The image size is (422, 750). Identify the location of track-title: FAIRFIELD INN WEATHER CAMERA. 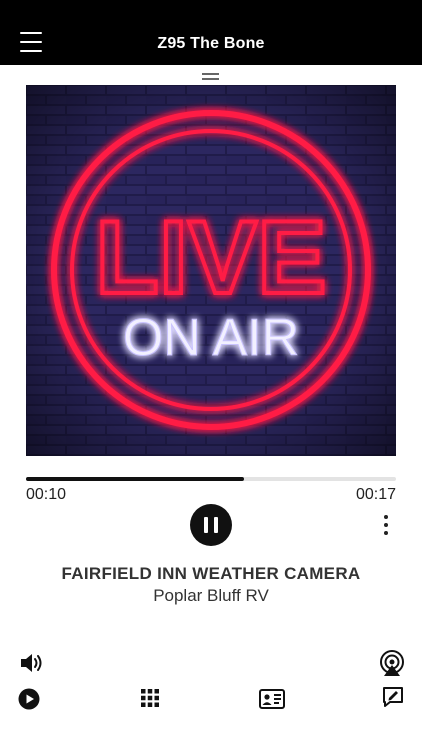
(211, 573).